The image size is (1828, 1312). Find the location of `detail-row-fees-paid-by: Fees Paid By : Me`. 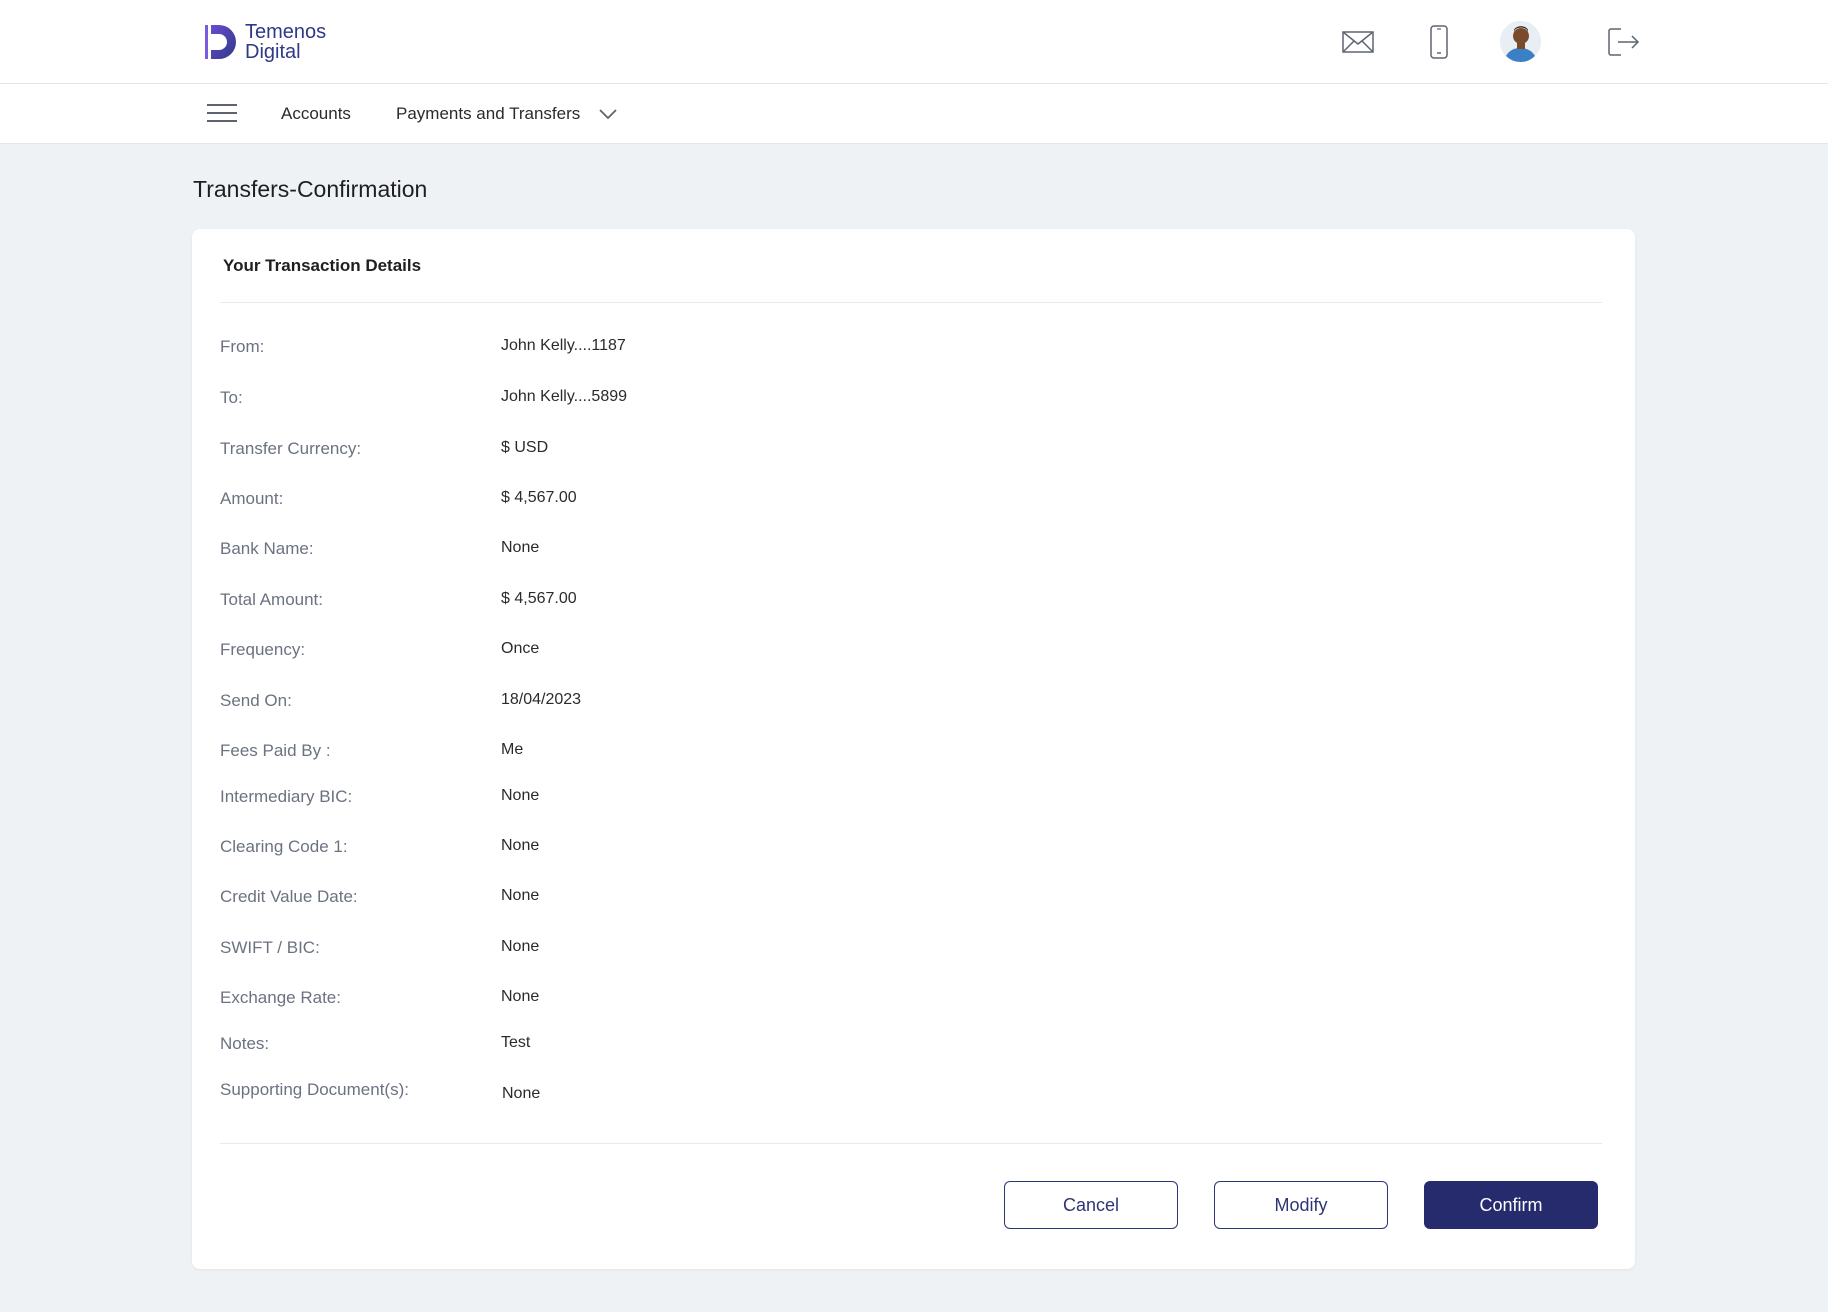

detail-row-fees-paid-by: Fees Paid By : Me is located at coordinates (720, 753).